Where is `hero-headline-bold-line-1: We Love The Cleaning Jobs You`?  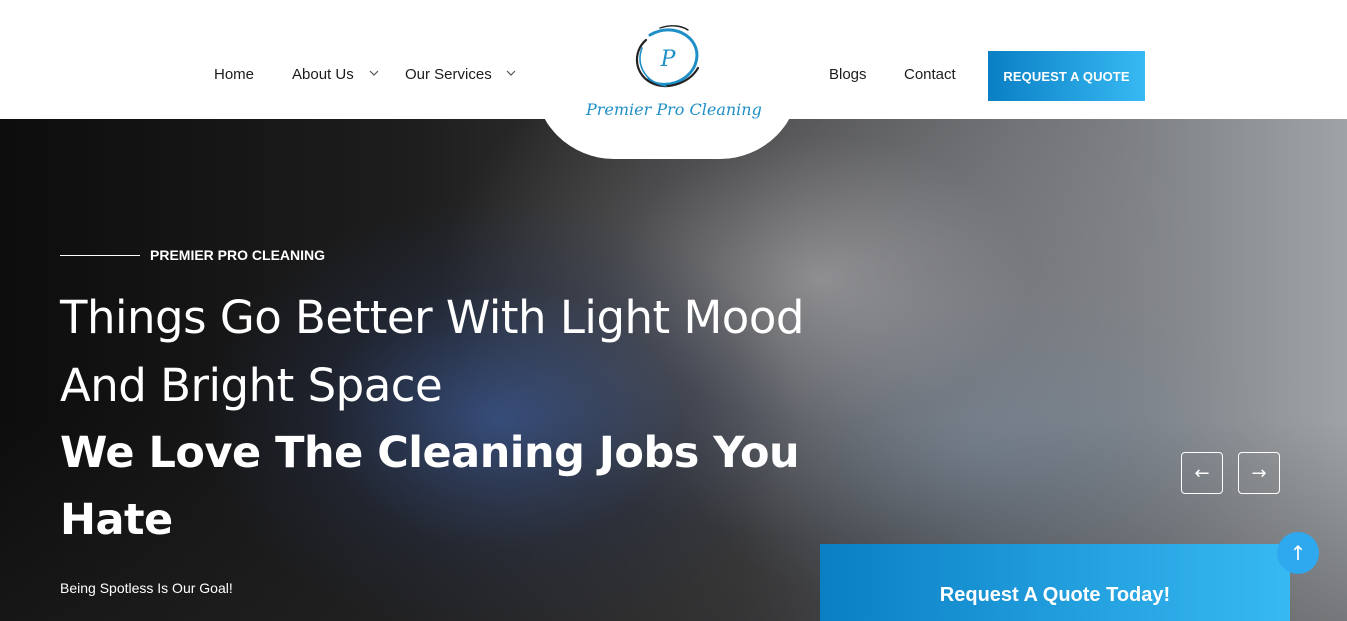 hero-headline-bold-line-1: We Love The Cleaning Jobs You is located at coordinates (430, 453).